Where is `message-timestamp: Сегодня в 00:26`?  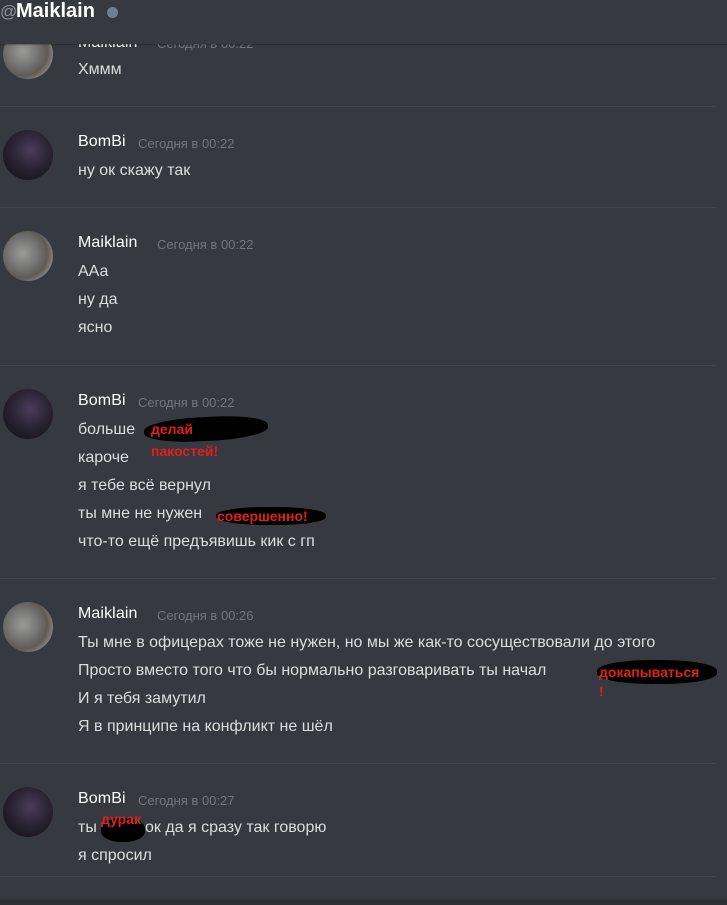 message-timestamp: Сегодня в 00:26 is located at coordinates (205, 615).